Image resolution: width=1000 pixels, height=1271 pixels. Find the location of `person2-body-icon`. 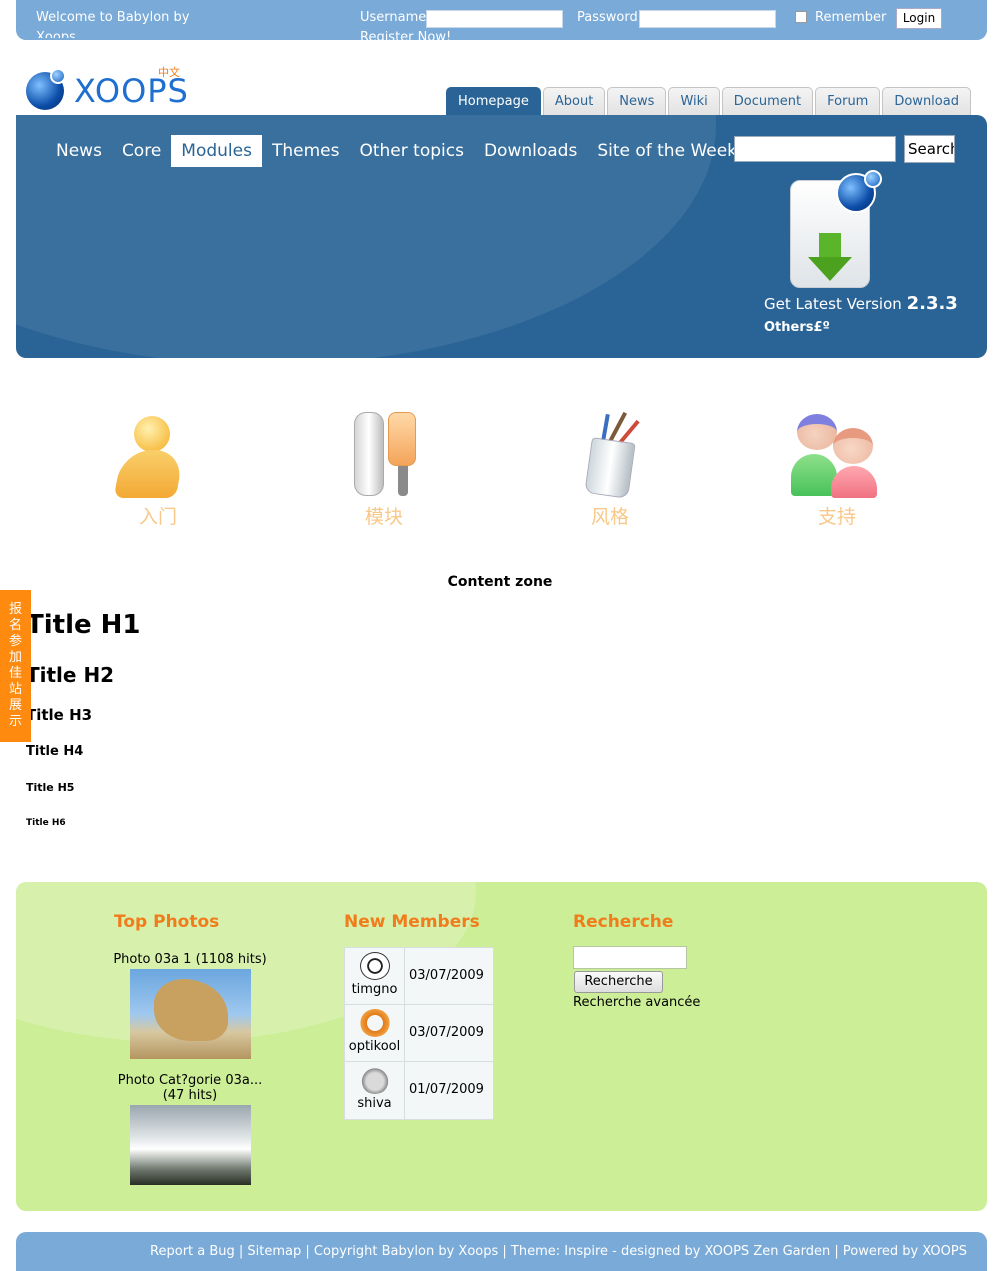

person2-body-icon is located at coordinates (854, 482).